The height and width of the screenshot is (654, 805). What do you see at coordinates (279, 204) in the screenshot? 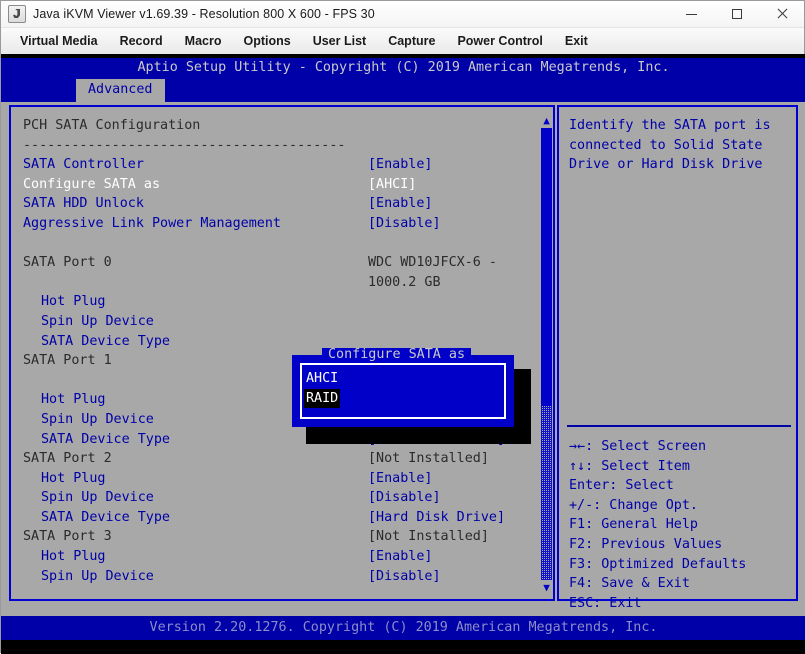
I see `settings-row: SATA HDD Unlock [Enable]` at bounding box center [279, 204].